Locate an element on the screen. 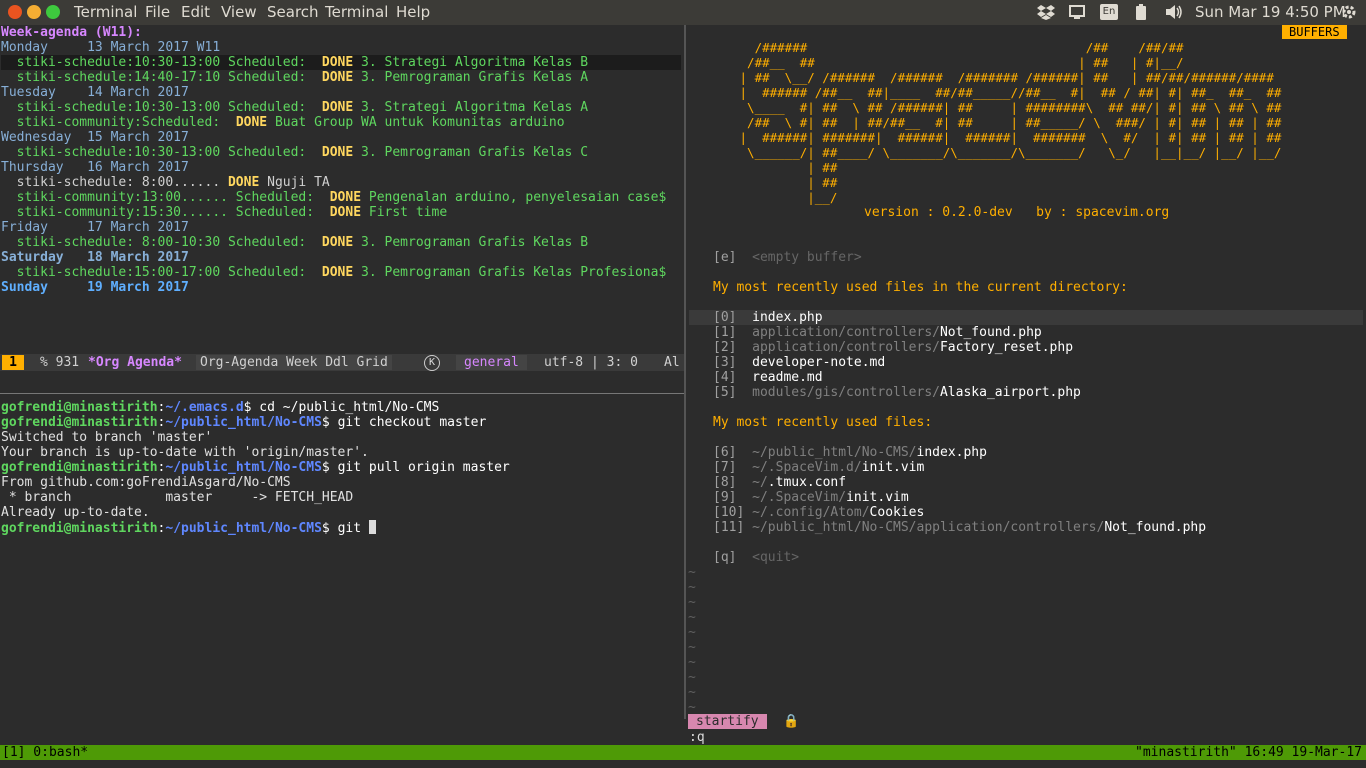 Image resolution: width=1366 pixels, height=768 pixels. keyboard-layout-indicator: En is located at coordinates (1109, 12).